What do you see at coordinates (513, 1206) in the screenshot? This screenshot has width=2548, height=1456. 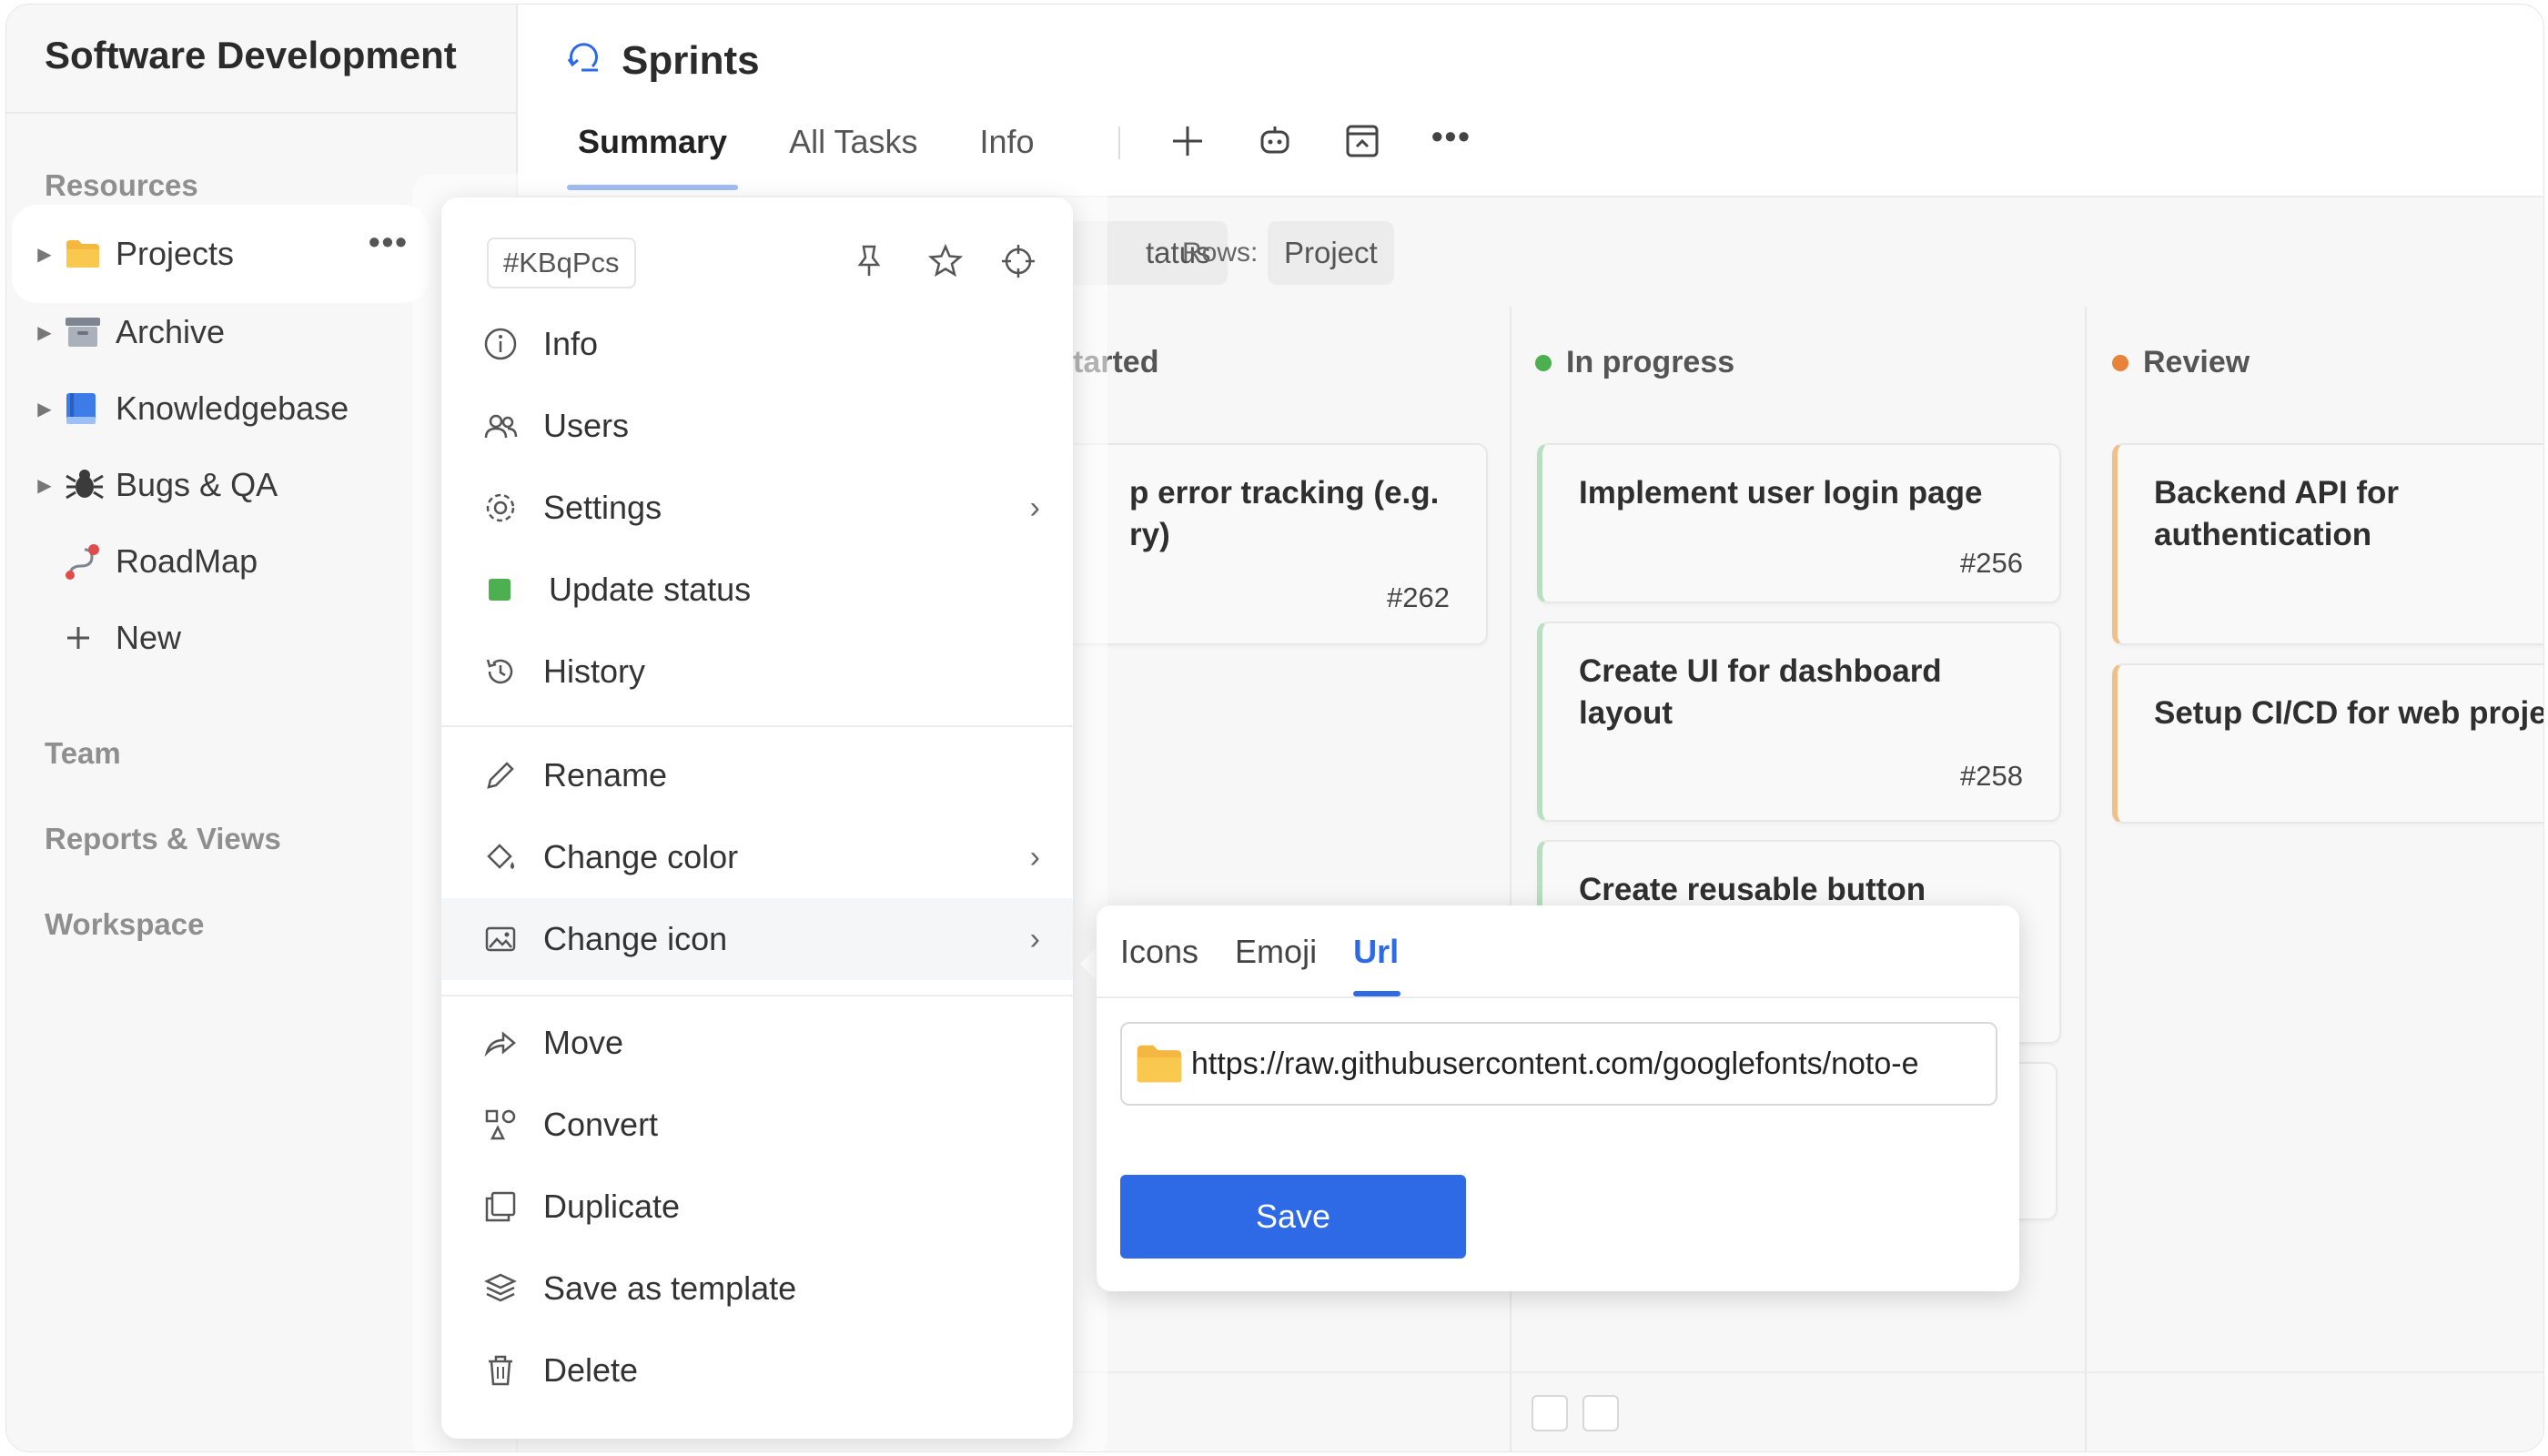 I see `copy-icon` at bounding box center [513, 1206].